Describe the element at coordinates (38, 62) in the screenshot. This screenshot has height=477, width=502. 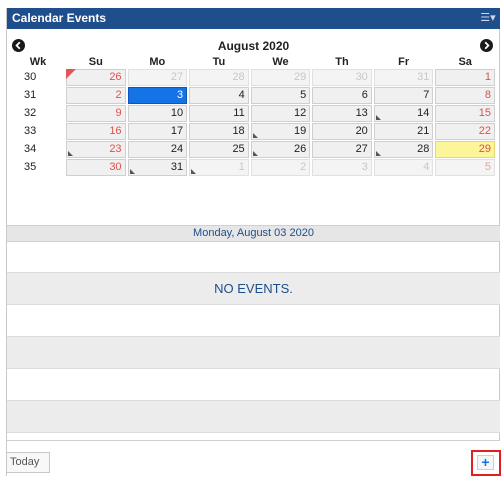
I see `header-week: Wk` at that location.